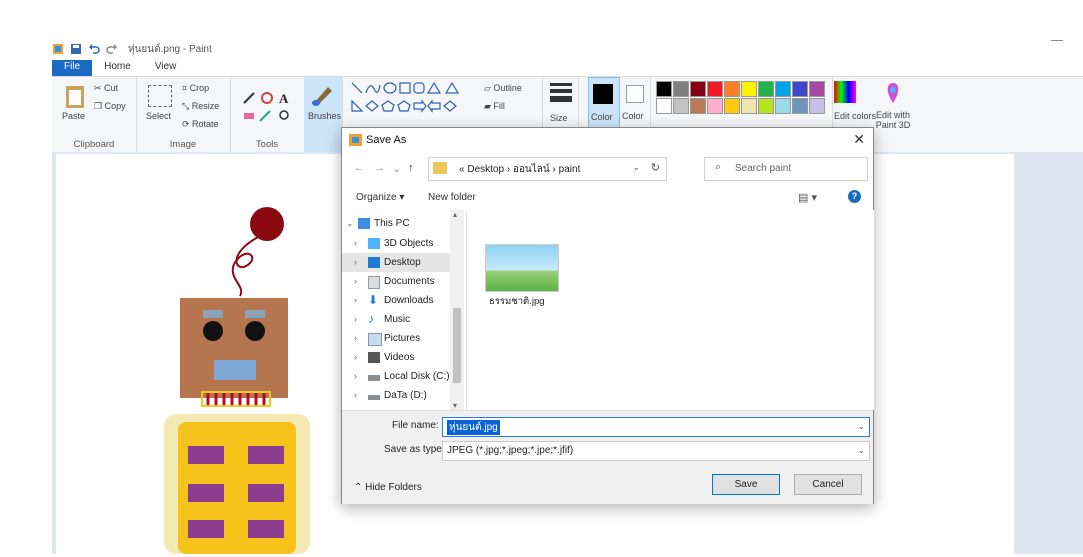 This screenshot has height=557, width=1083. I want to click on outline-button: ▱ Outline, so click(503, 88).